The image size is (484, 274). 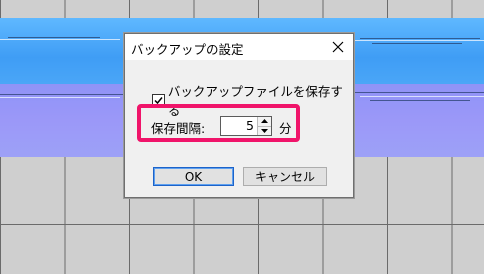 I want to click on dialog-titlebar: バックアップの設定, so click(x=239, y=47).